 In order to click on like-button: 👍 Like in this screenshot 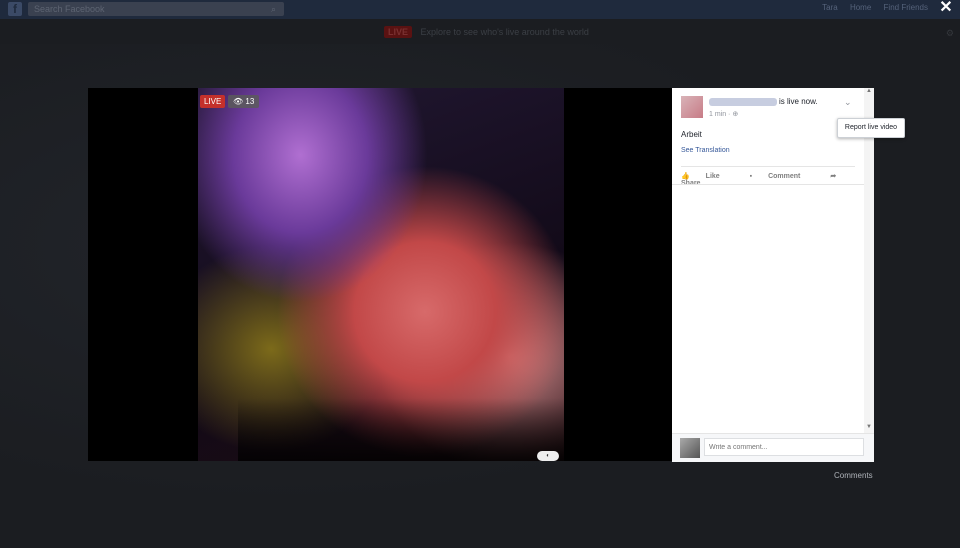, I will do `click(707, 176)`.